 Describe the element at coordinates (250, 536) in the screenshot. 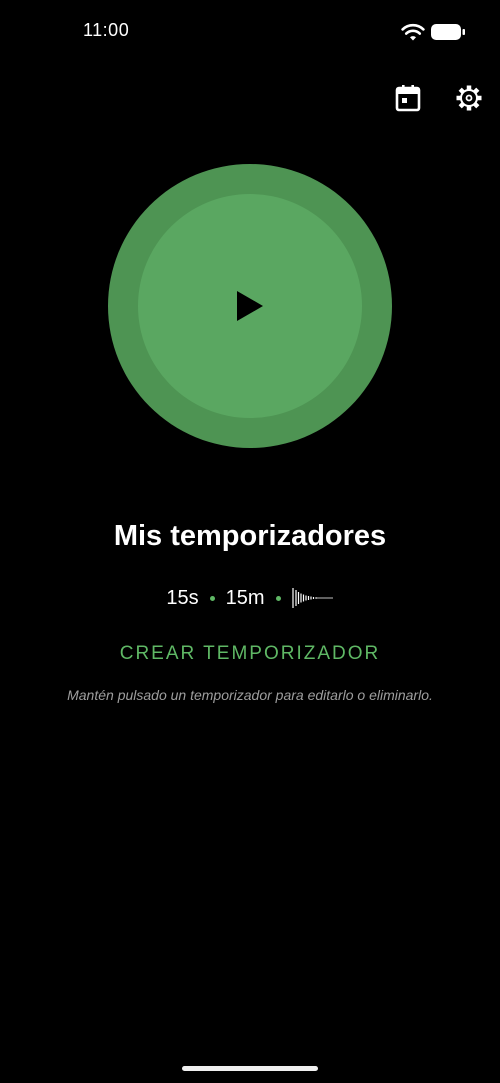

I see `page-title: Mis temporizadores` at that location.